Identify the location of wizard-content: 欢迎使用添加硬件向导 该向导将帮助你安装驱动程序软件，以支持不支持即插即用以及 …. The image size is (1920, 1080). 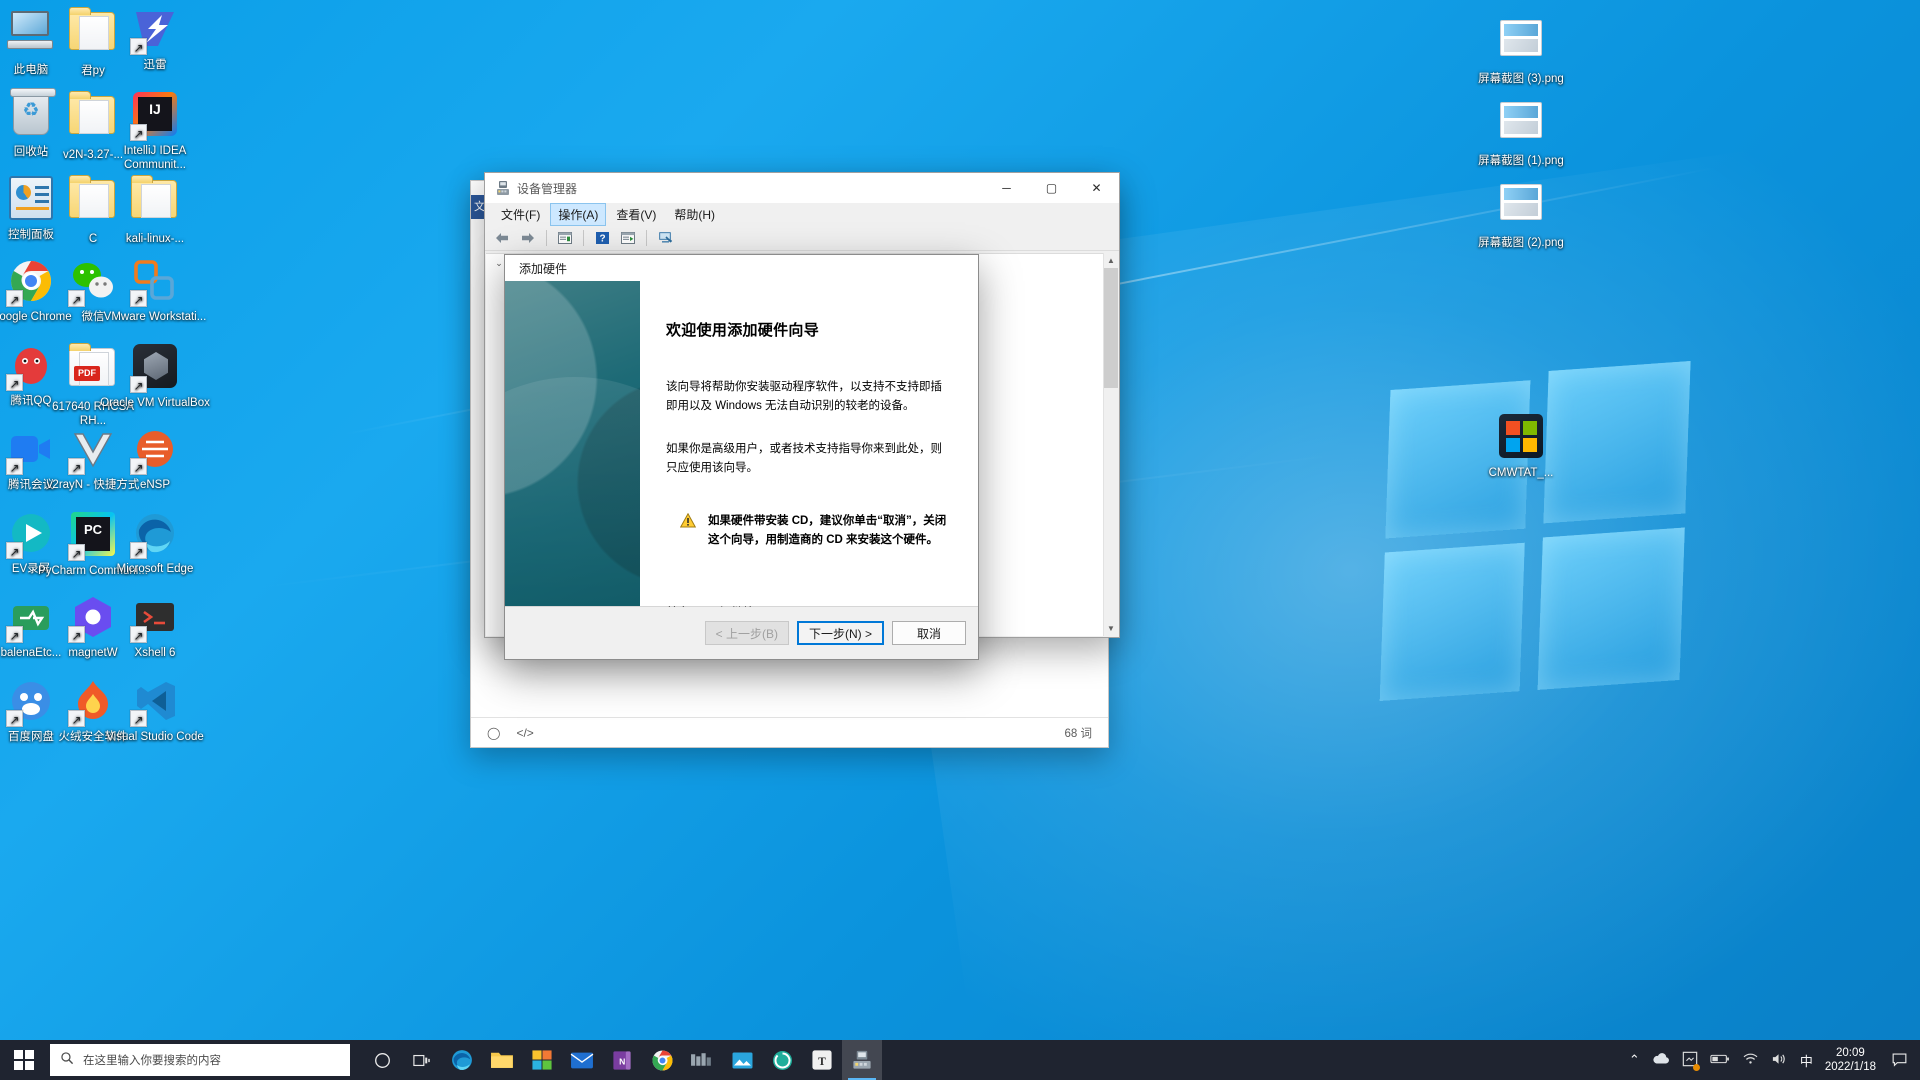
(809, 450).